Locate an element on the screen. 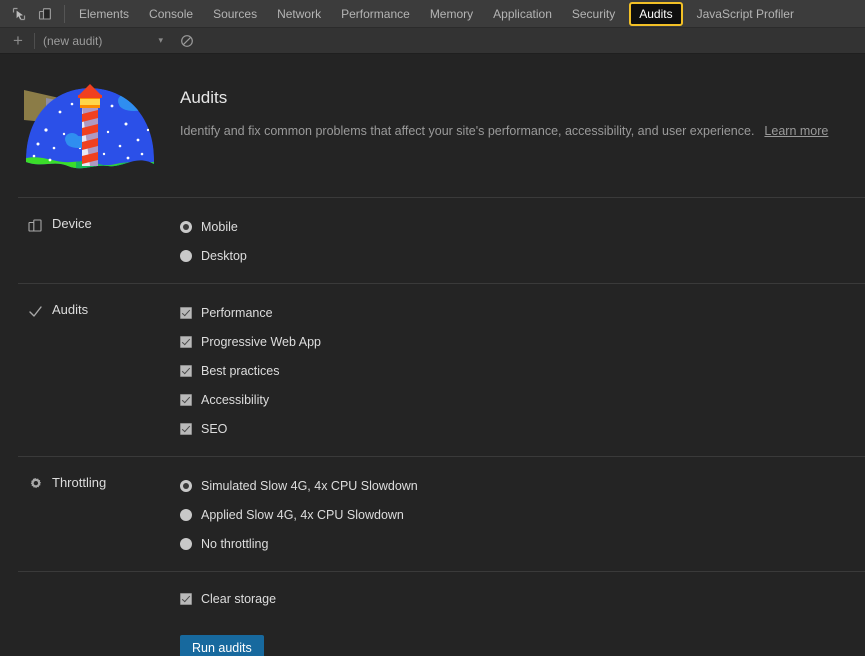 The height and width of the screenshot is (656, 865). lighthouse-logo is located at coordinates (89, 126).